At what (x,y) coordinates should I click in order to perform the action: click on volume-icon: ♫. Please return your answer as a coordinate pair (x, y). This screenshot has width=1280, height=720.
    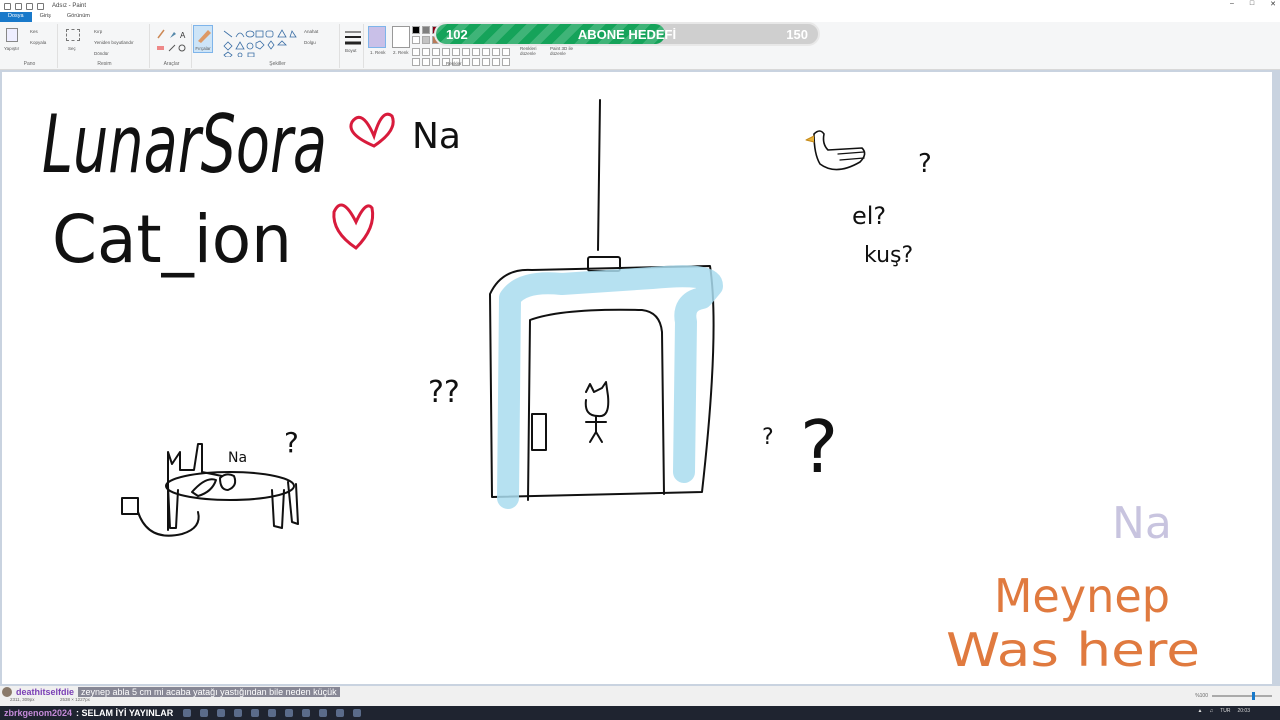
    Looking at the image, I should click on (1211, 711).